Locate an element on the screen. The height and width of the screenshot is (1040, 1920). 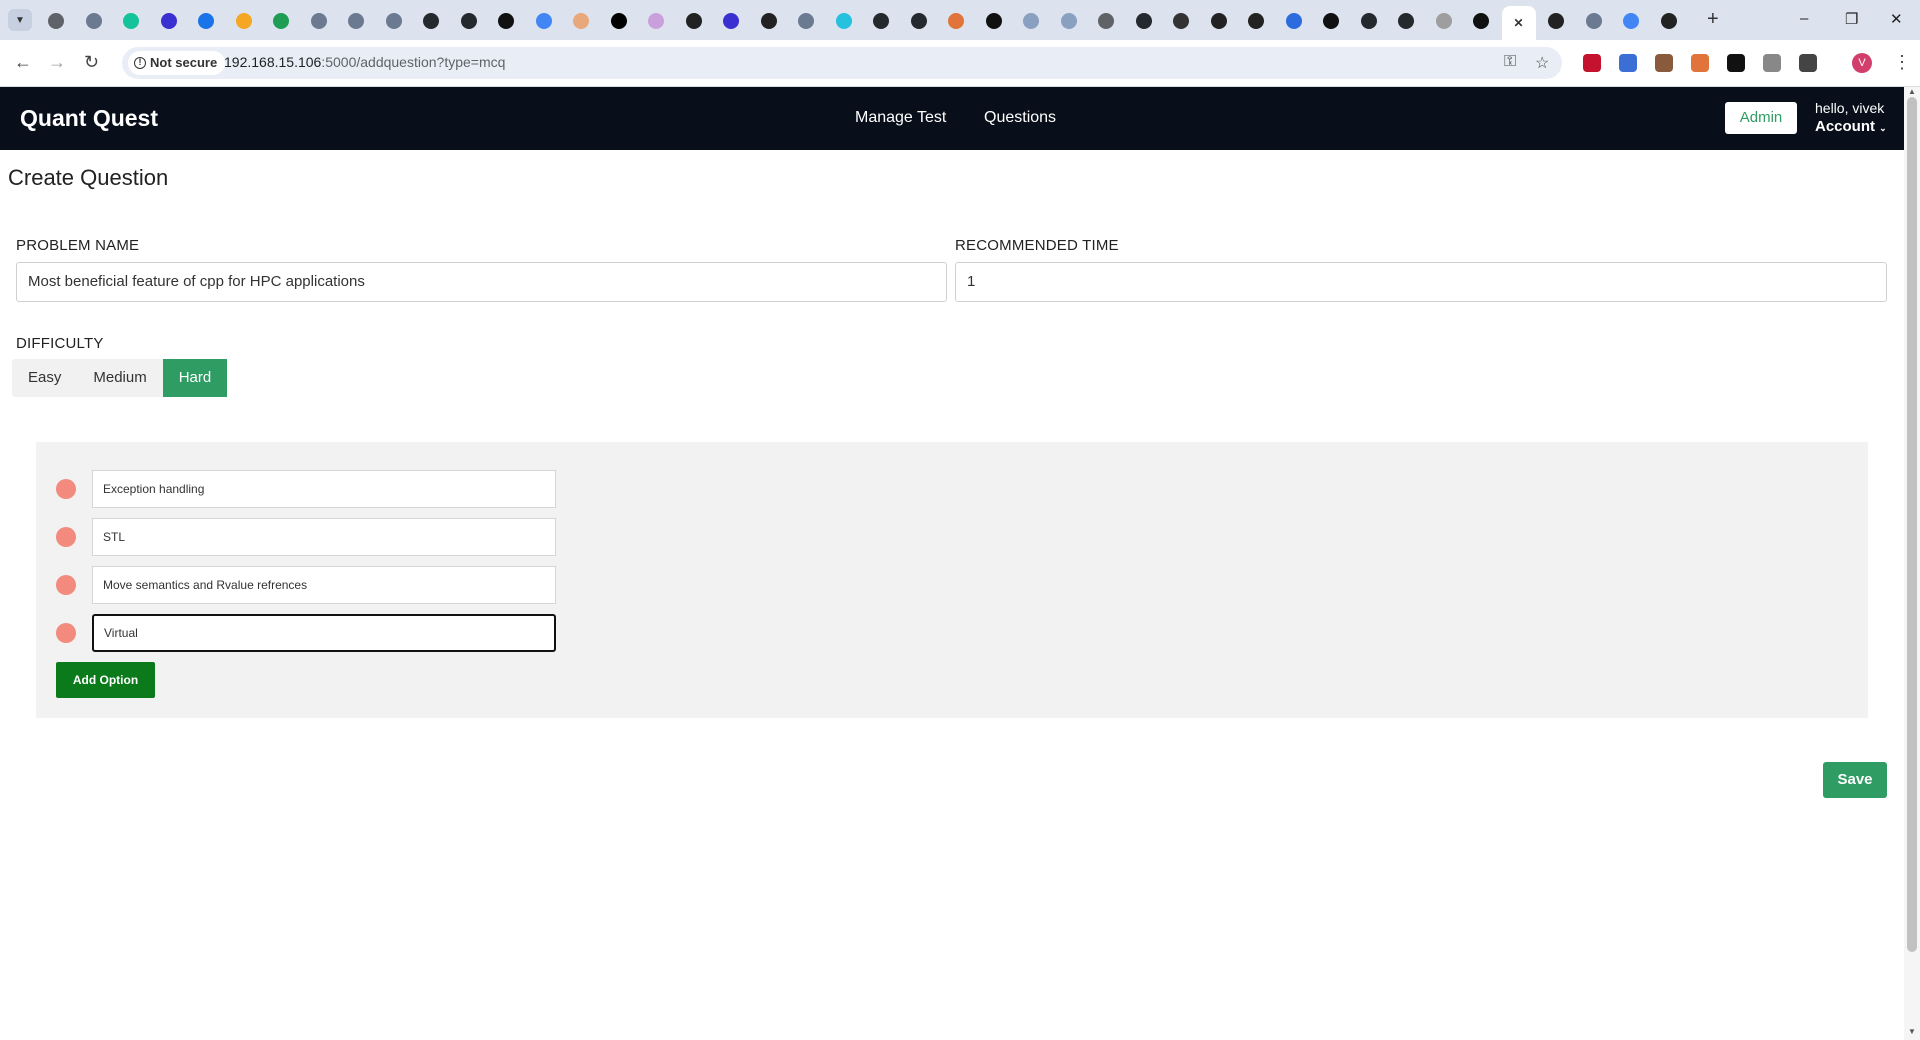
star-icon: ☆ is located at coordinates (1542, 63).